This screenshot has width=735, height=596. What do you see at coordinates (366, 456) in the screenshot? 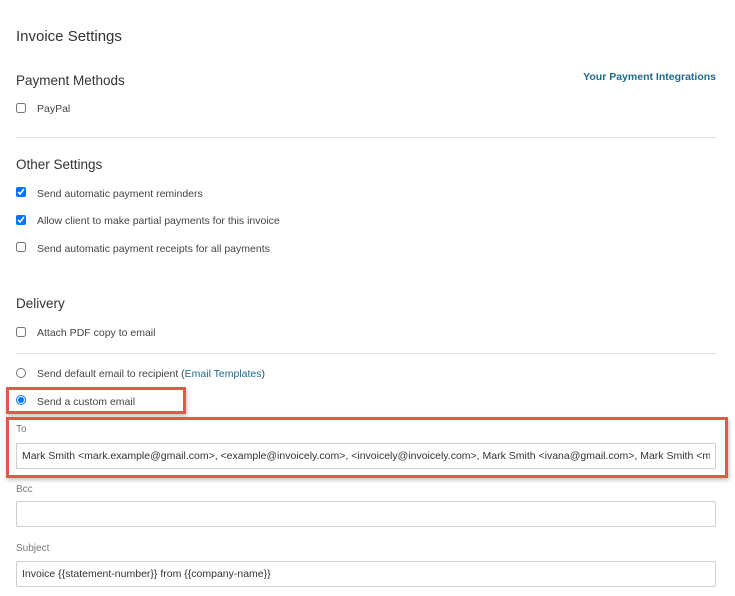
I see `to-input` at bounding box center [366, 456].